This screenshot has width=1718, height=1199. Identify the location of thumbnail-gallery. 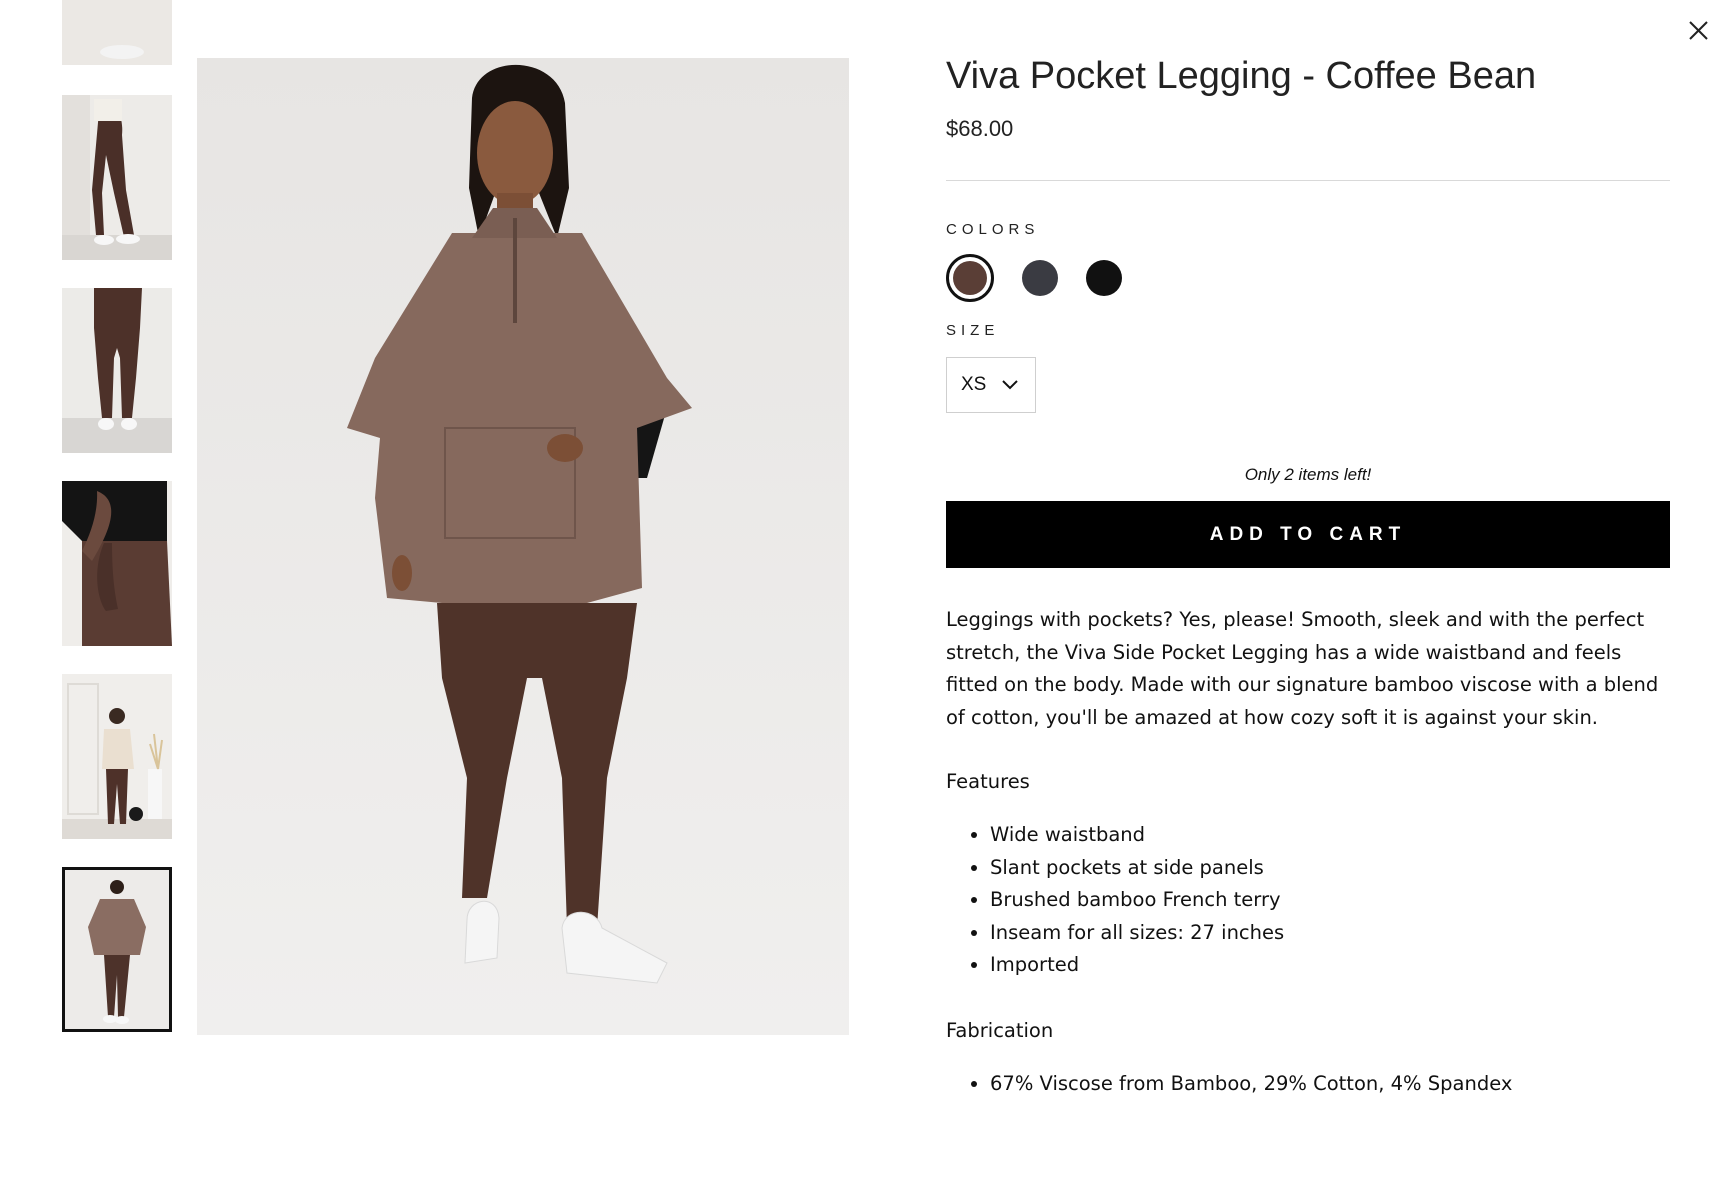
(118, 520).